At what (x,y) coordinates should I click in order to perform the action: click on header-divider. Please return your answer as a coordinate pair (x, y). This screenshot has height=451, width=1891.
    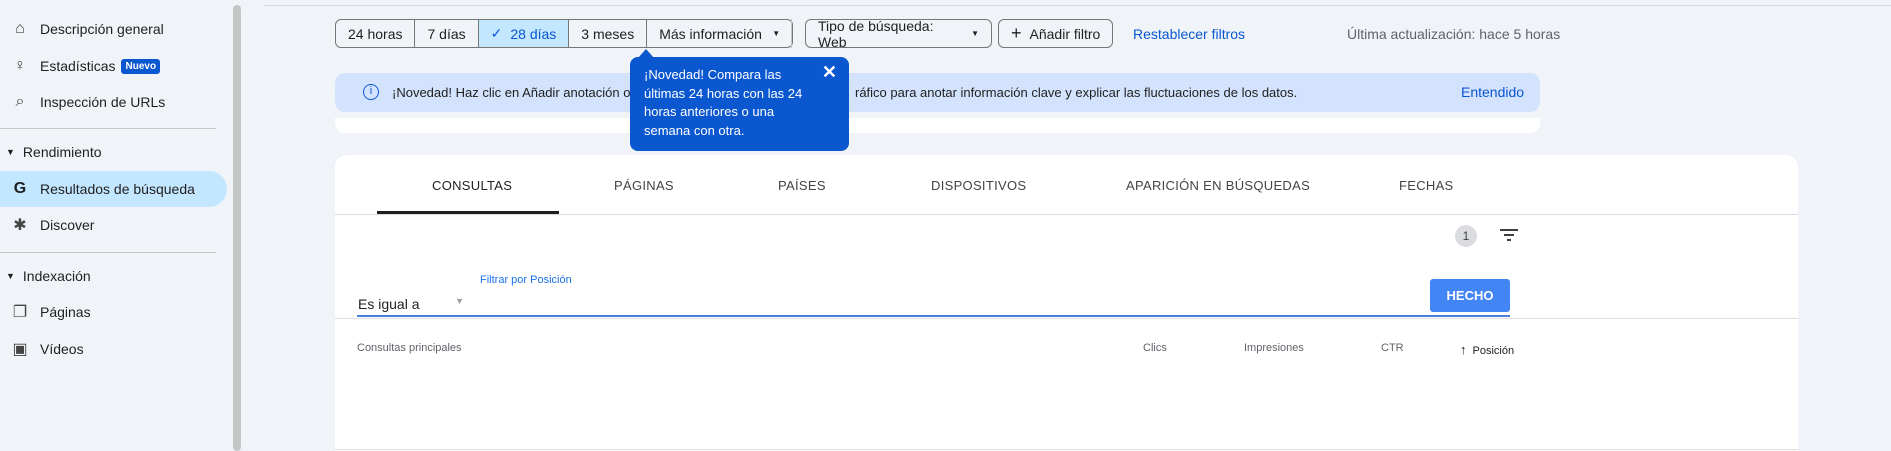
    Looking at the image, I should click on (1066, 318).